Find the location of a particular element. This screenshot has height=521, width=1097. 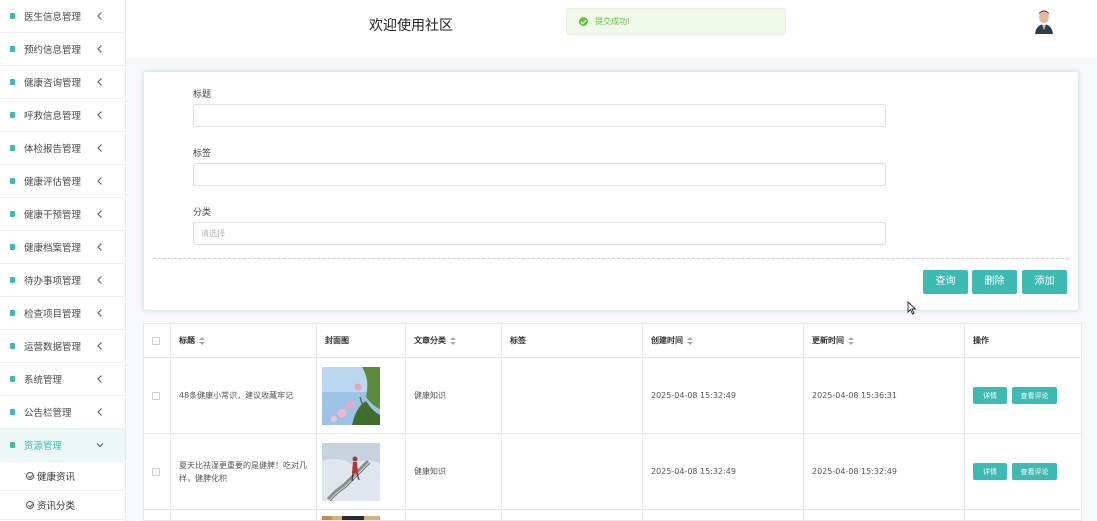

header-created: 创建时间 is located at coordinates (723, 340).